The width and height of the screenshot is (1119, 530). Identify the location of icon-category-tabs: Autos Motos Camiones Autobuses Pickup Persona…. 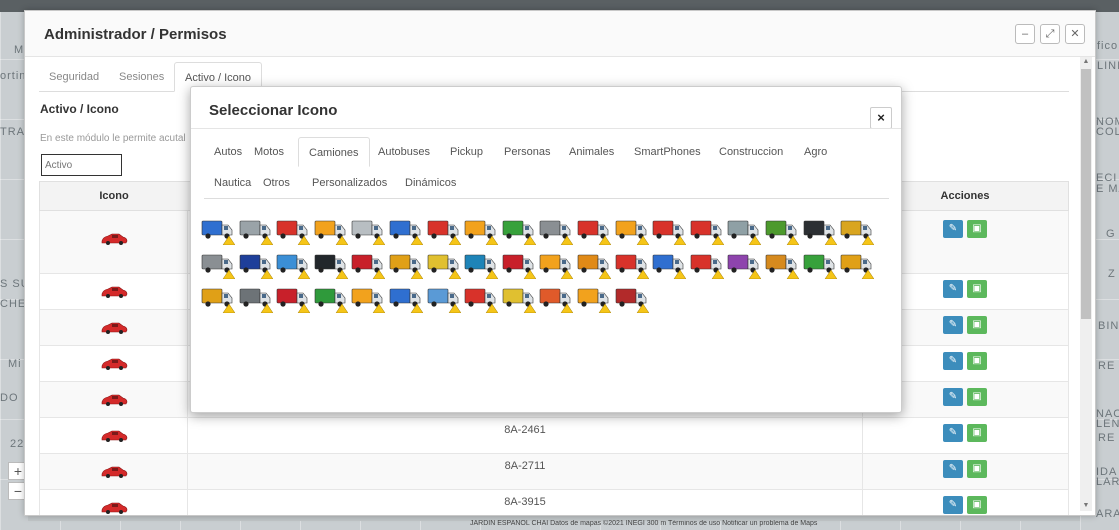
(546, 168).